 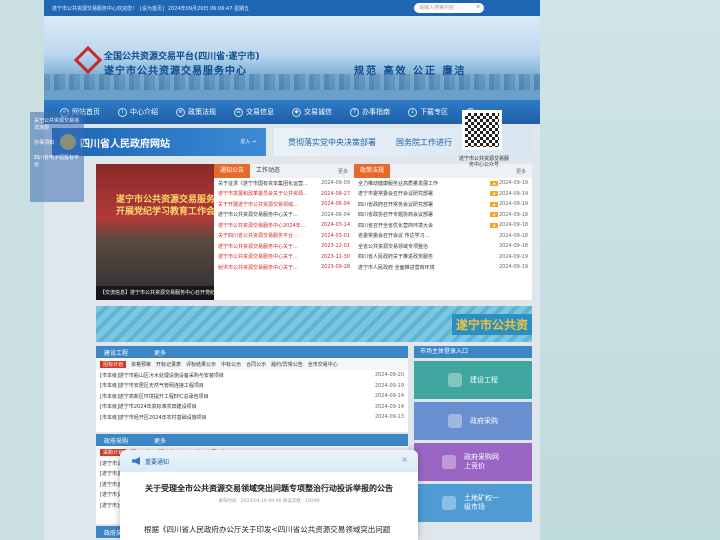 I want to click on download-icon: ↓, so click(x=412, y=112).